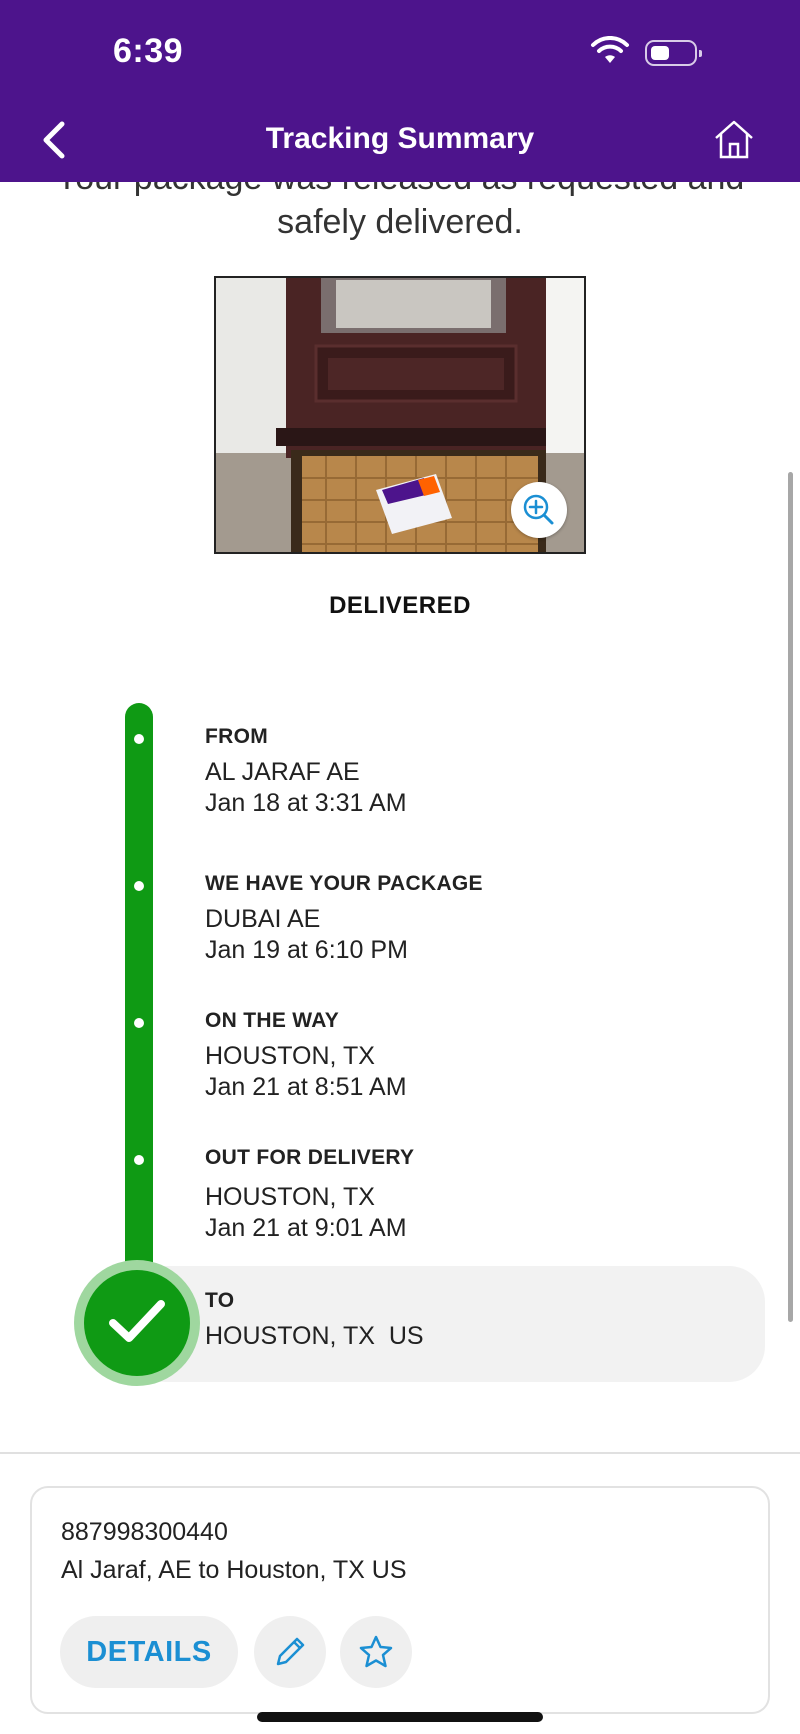  Describe the element at coordinates (272, 1020) in the screenshot. I see `event-label: ON THE WAY` at that location.